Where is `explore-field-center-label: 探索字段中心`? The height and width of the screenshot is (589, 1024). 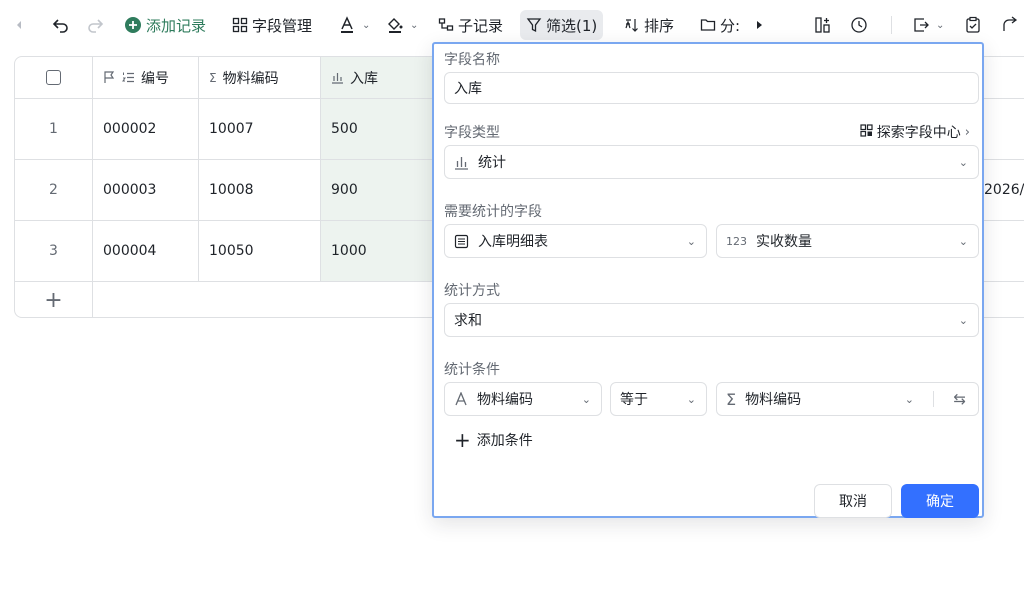
explore-field-center-label: 探索字段中心 is located at coordinates (918, 133).